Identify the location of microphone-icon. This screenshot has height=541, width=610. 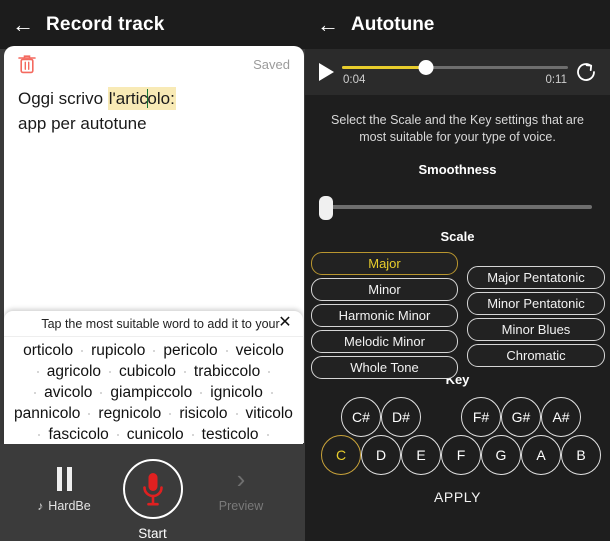
(152, 489).